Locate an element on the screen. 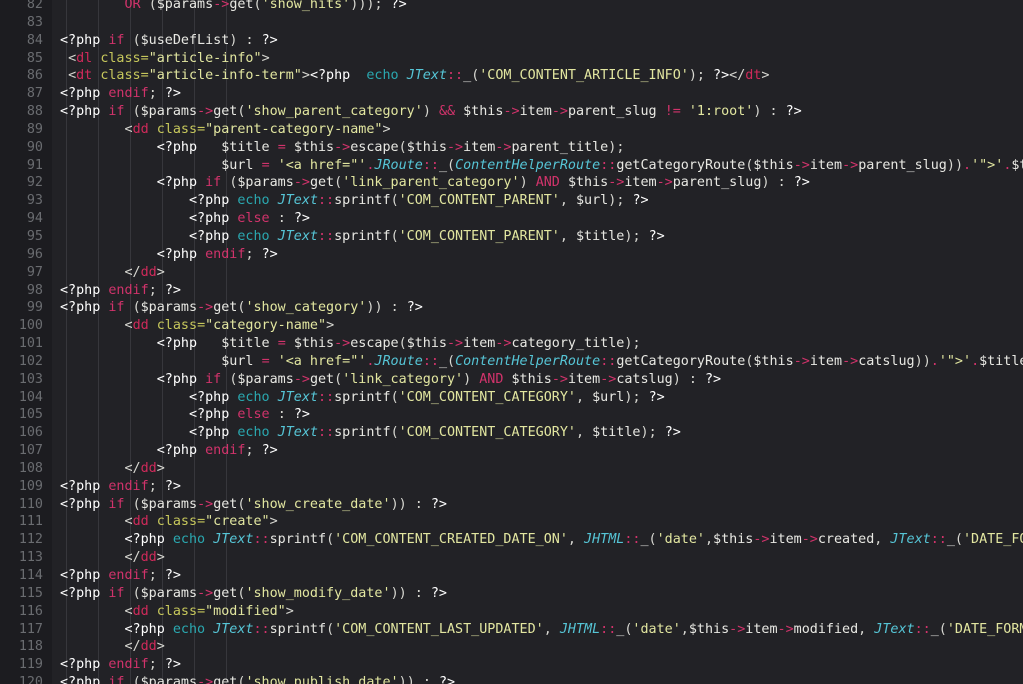 The height and width of the screenshot is (684, 1023). code-line: 82 OR ($params->get('show_hits'))); ?> is located at coordinates (511, 7).